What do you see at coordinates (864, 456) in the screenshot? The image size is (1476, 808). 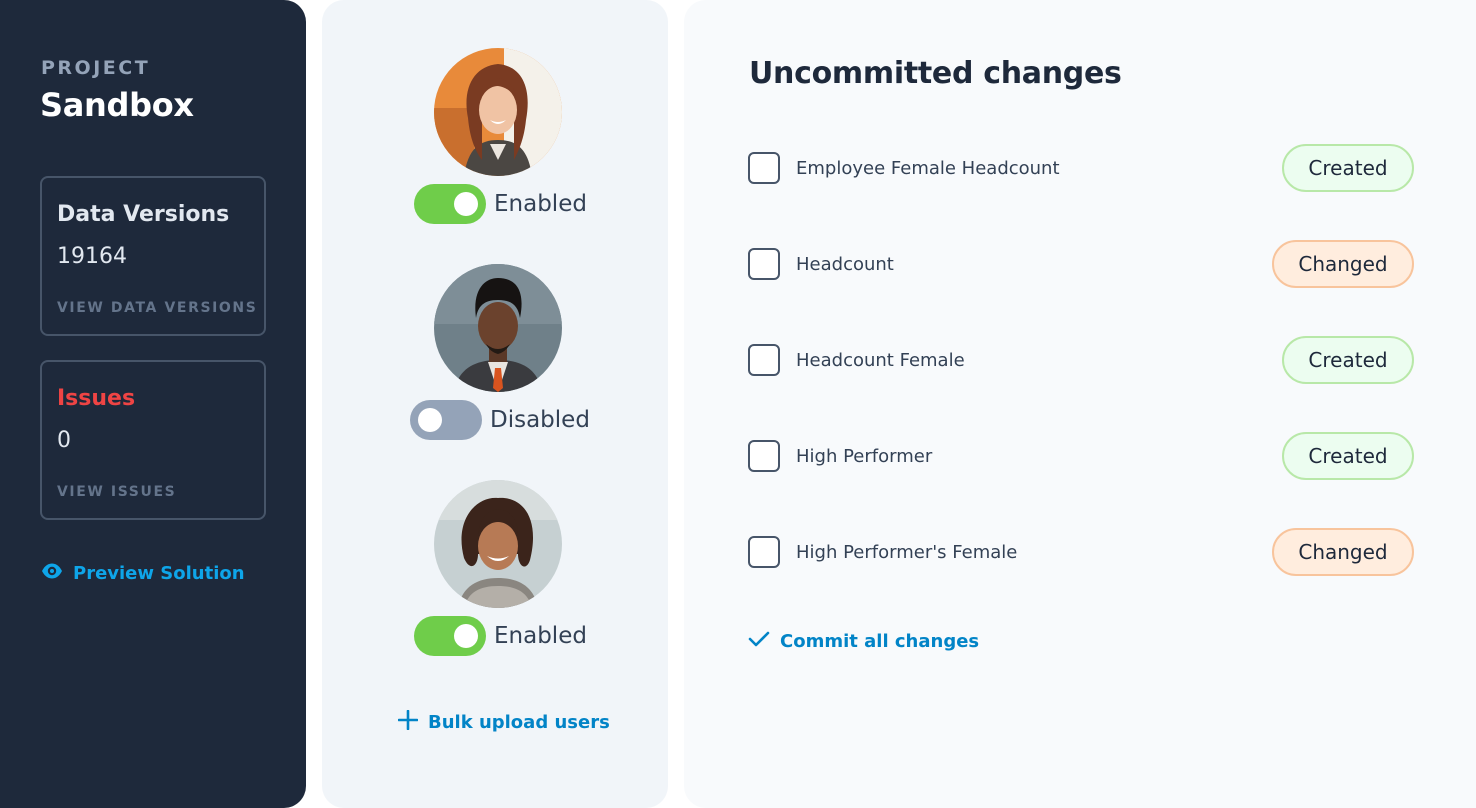 I see `change-label: High Performer` at bounding box center [864, 456].